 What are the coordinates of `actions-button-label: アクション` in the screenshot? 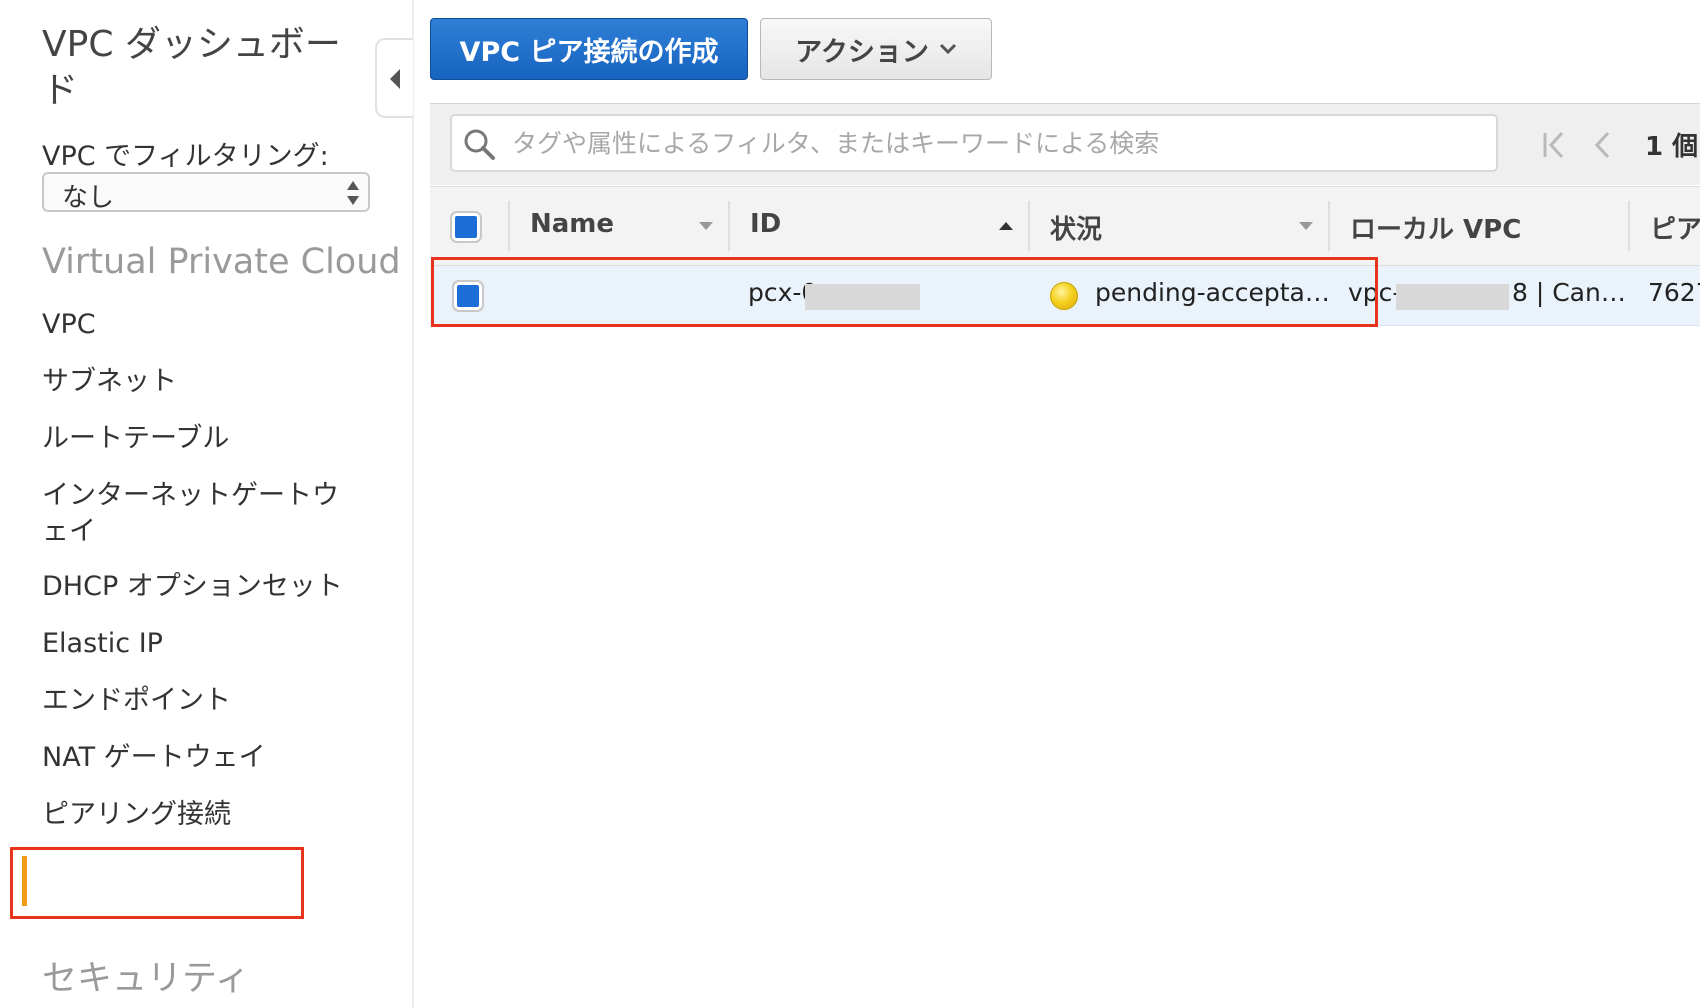 It's located at (862, 52).